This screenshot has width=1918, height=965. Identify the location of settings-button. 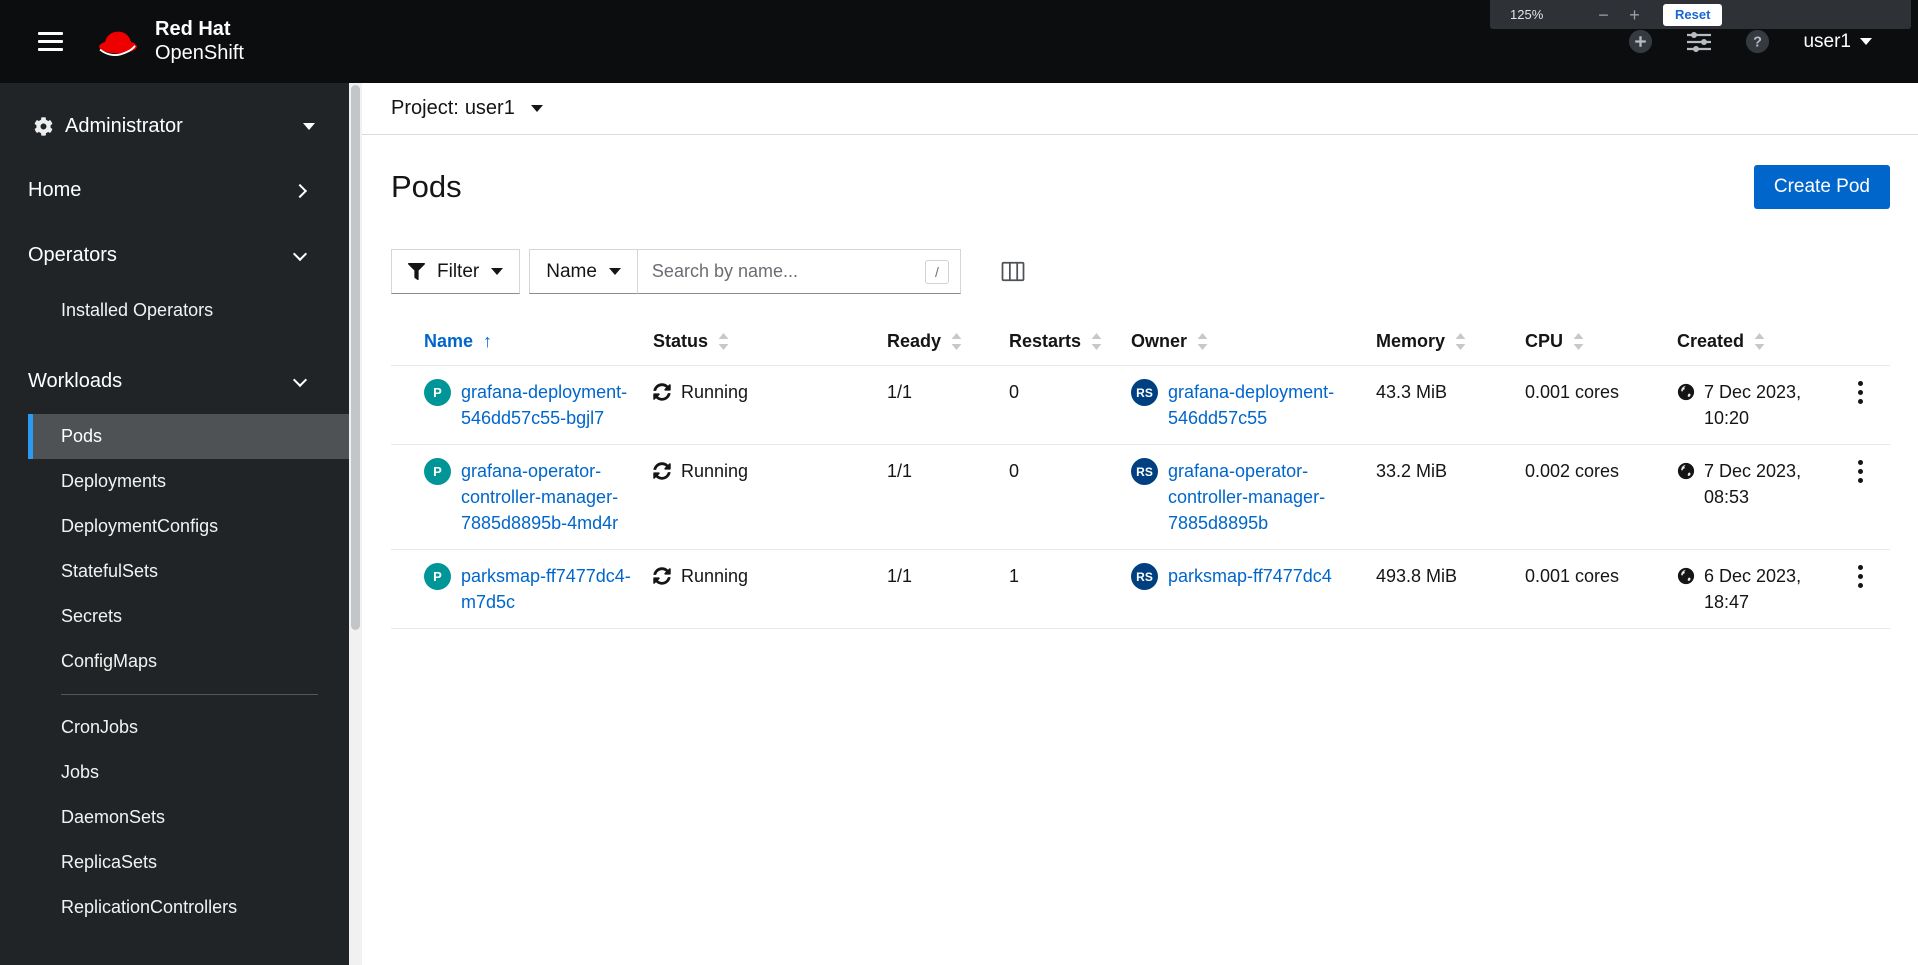
(1699, 42).